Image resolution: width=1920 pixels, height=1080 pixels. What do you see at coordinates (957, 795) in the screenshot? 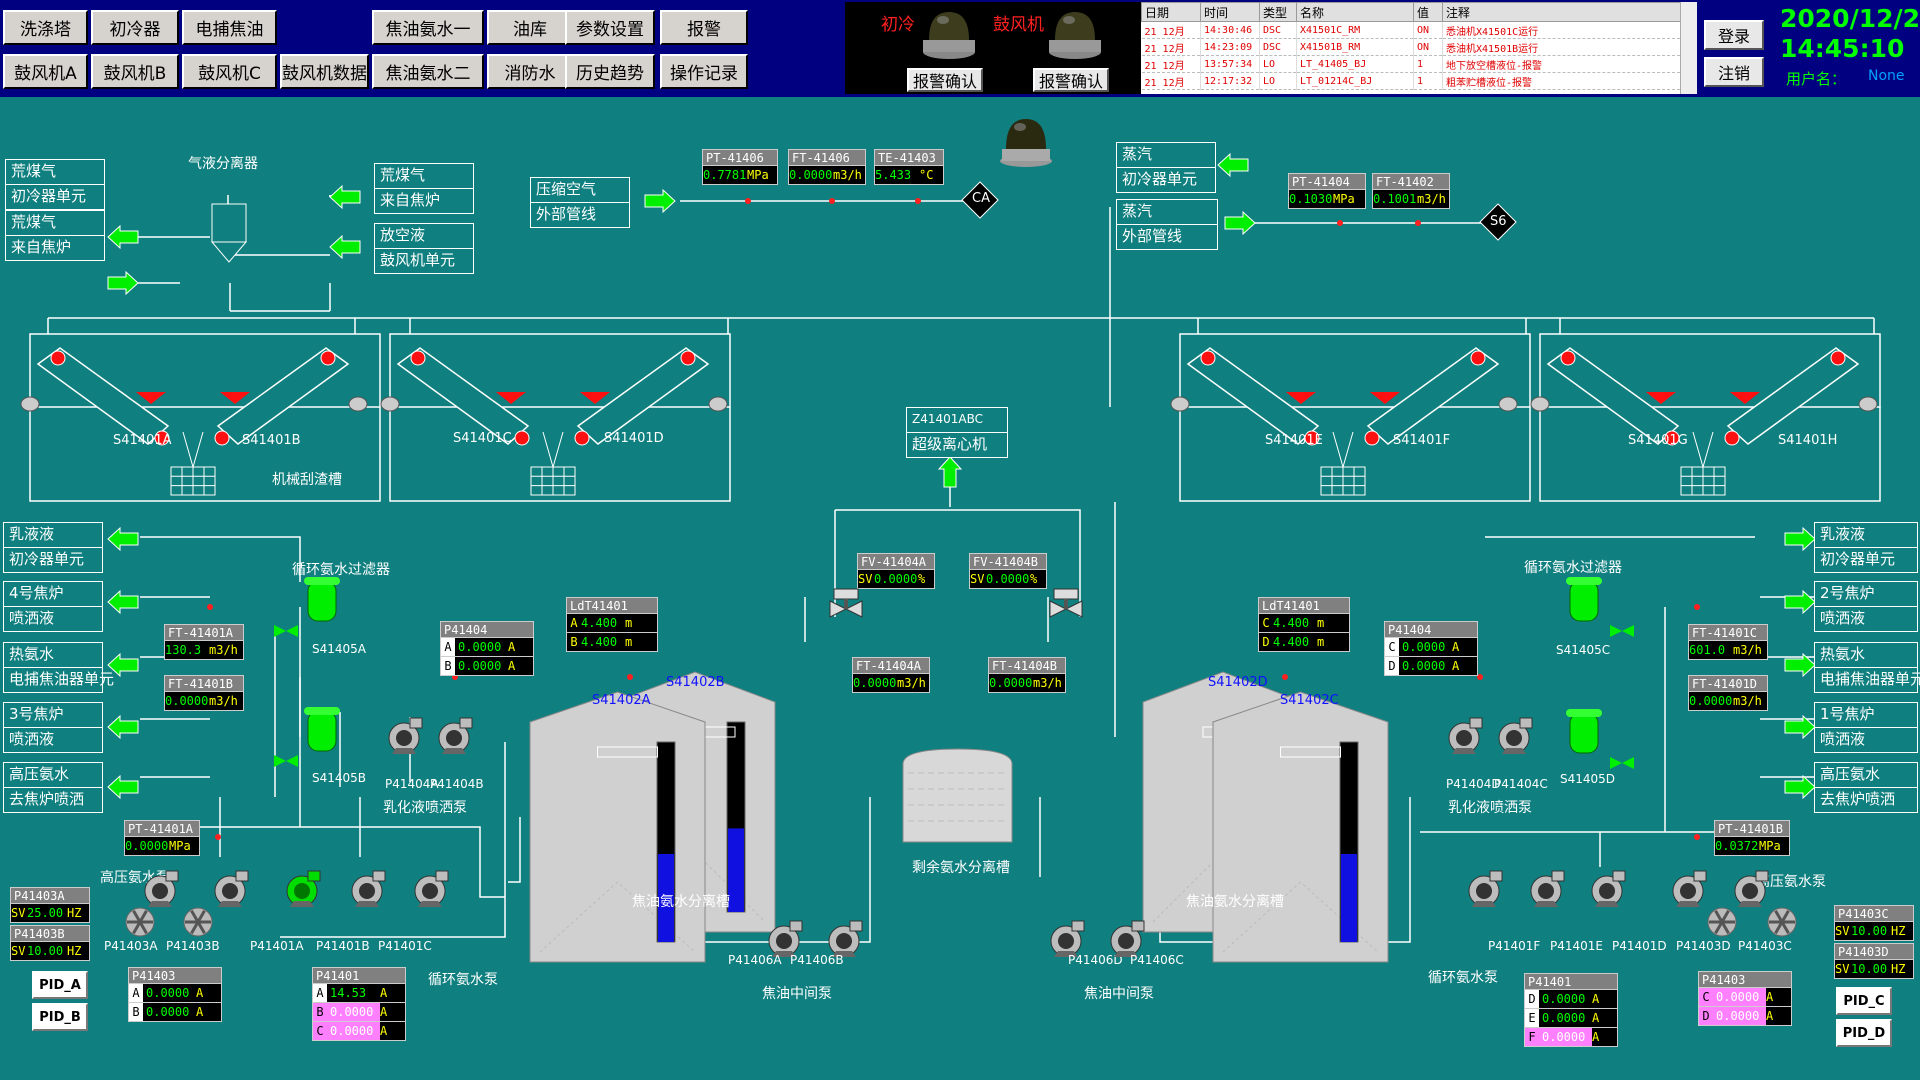
I see `residual-ammonia-tank` at bounding box center [957, 795].